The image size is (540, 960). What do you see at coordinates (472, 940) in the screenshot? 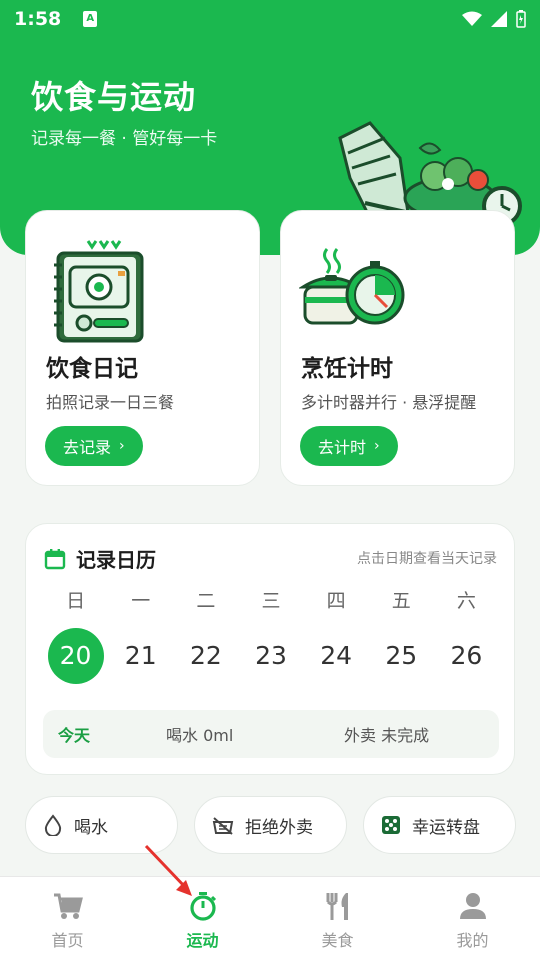
I see `tab-mine-label: 我的` at bounding box center [472, 940].